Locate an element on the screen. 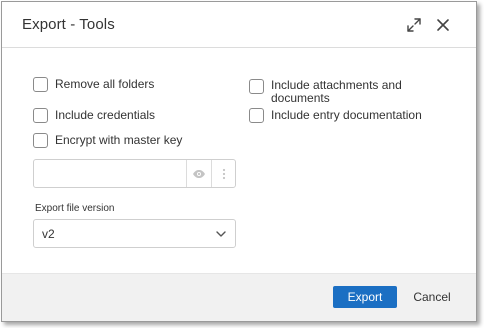 This screenshot has width=484, height=328. include-entry-documentation-label: Include entry documentation is located at coordinates (346, 115).